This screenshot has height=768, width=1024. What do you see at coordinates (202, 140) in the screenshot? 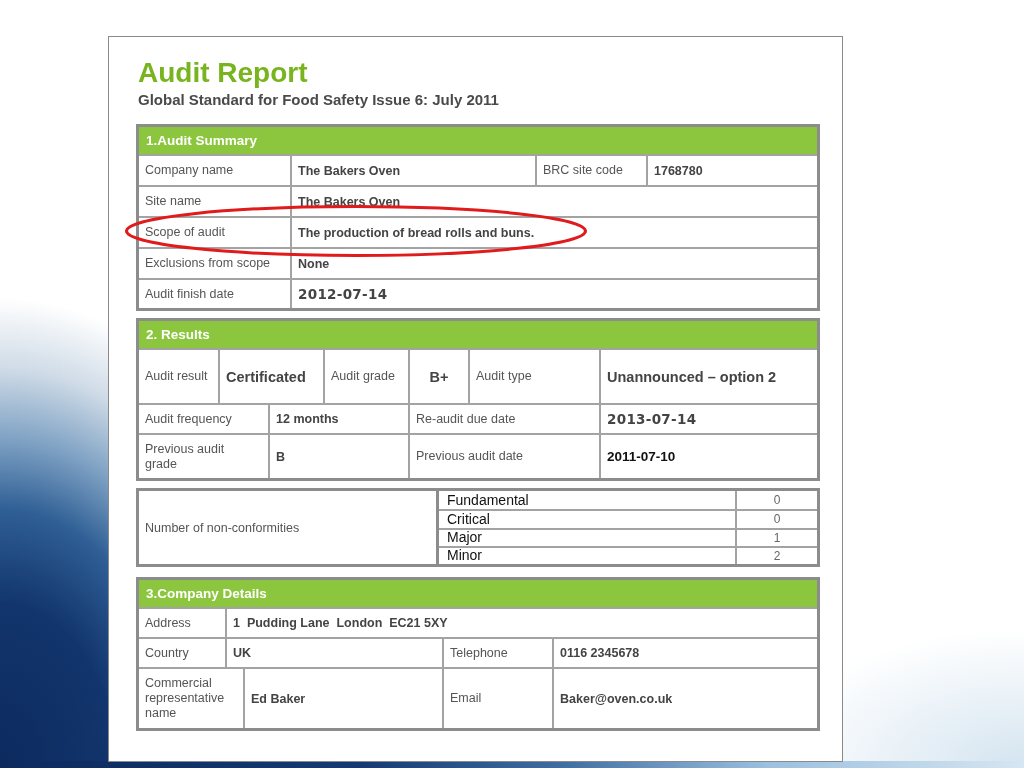
I see `section-title: 1.Audit Summary` at bounding box center [202, 140].